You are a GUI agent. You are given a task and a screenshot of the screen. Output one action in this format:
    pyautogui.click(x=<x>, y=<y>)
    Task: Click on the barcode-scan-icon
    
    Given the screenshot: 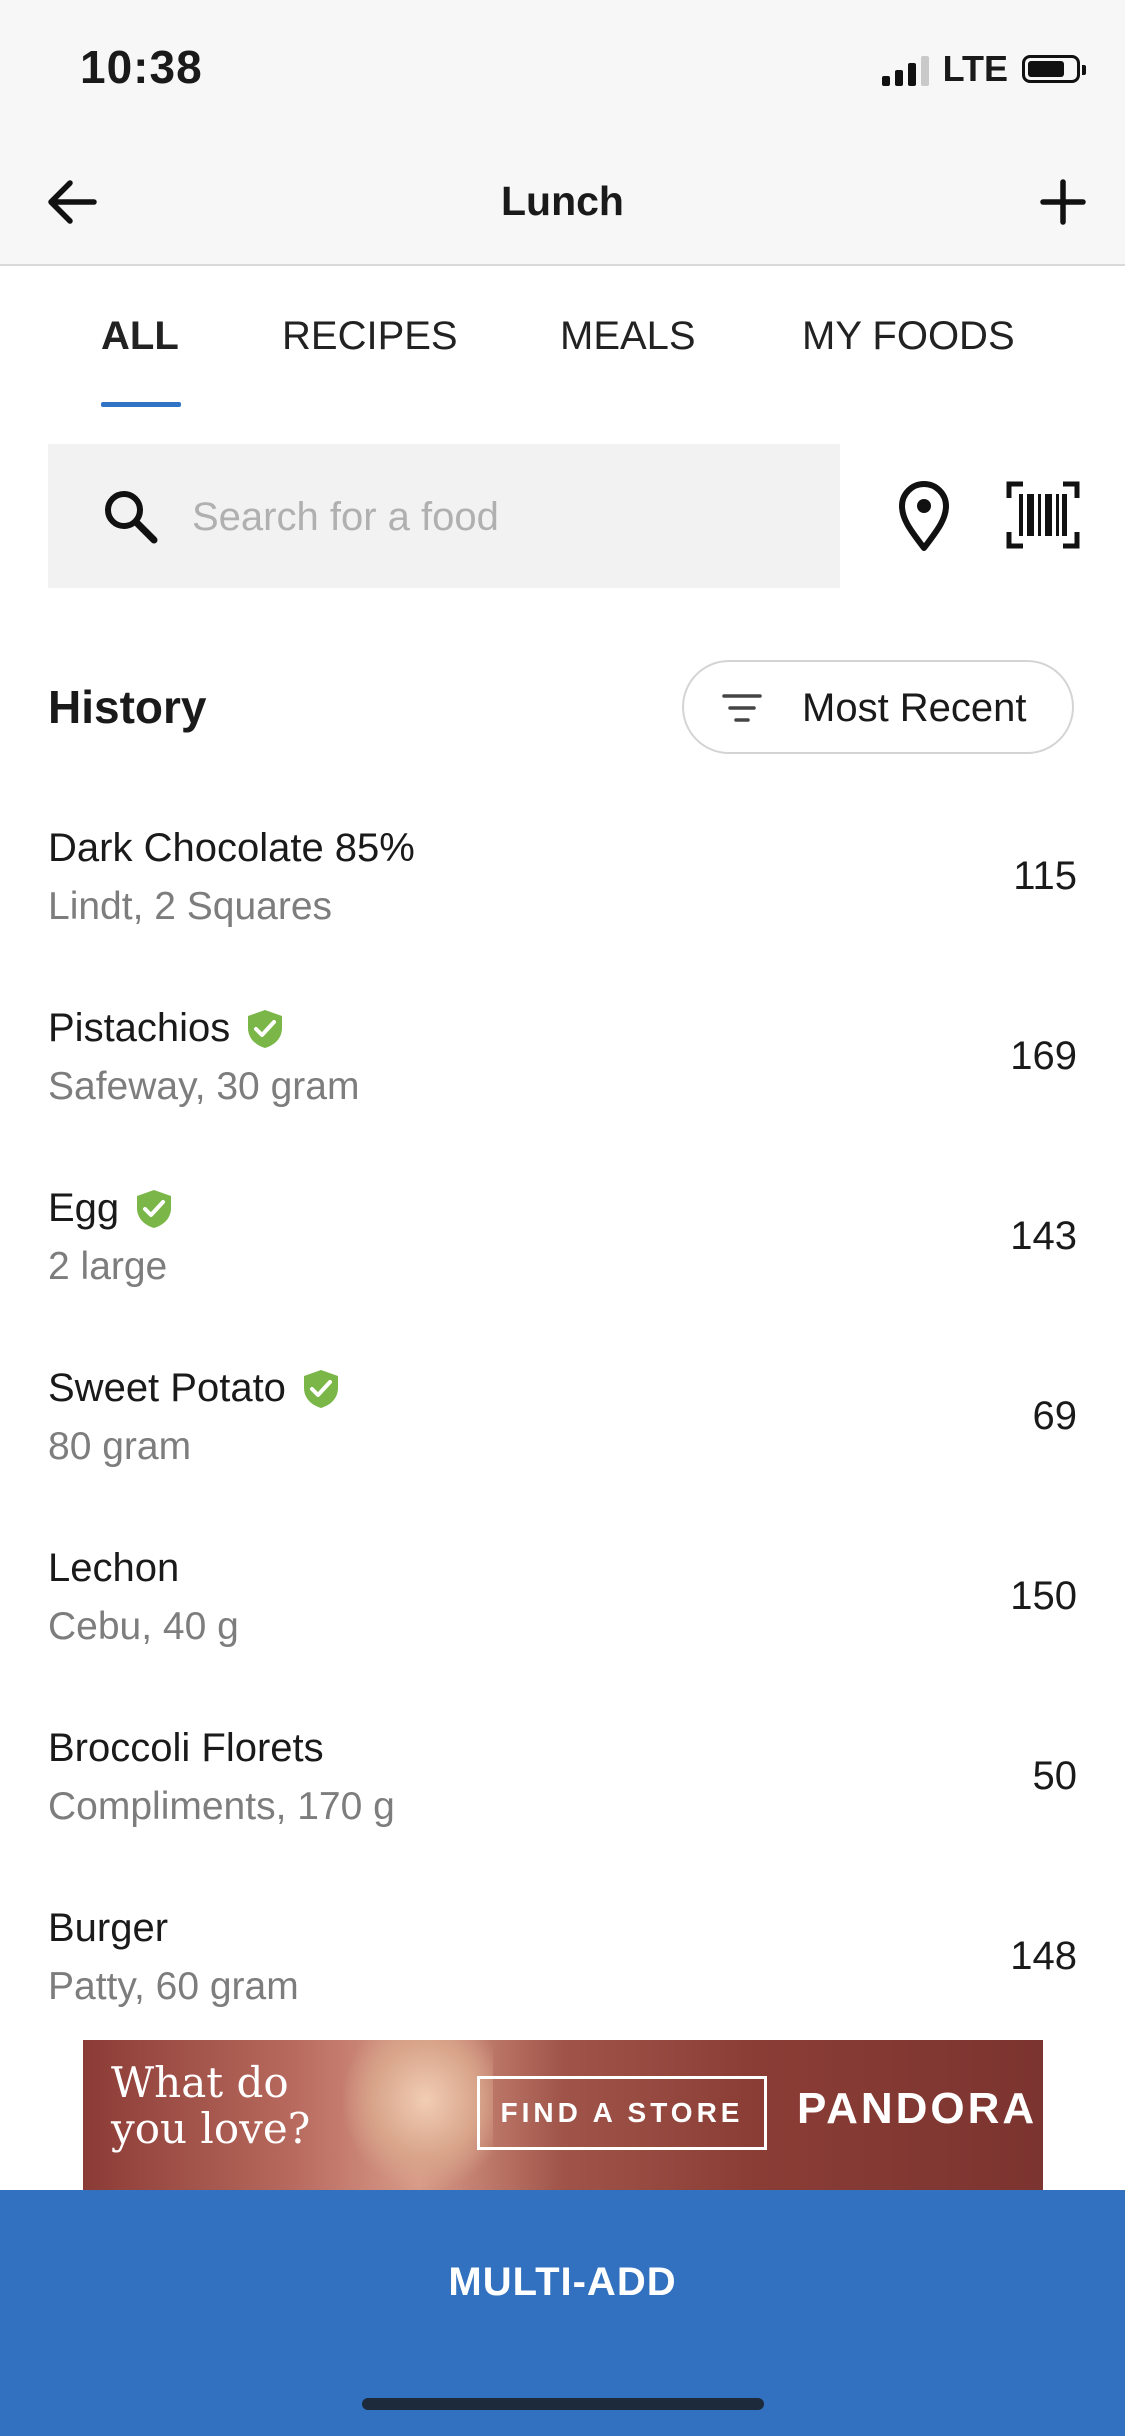 What is the action you would take?
    pyautogui.click(x=1043, y=515)
    